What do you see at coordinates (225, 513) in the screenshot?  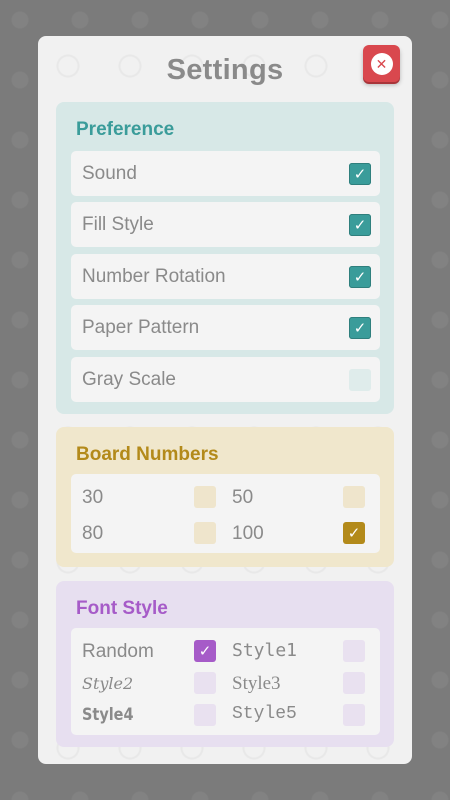 I see `board-numbers-panel: 30 50 80 100 ✓` at bounding box center [225, 513].